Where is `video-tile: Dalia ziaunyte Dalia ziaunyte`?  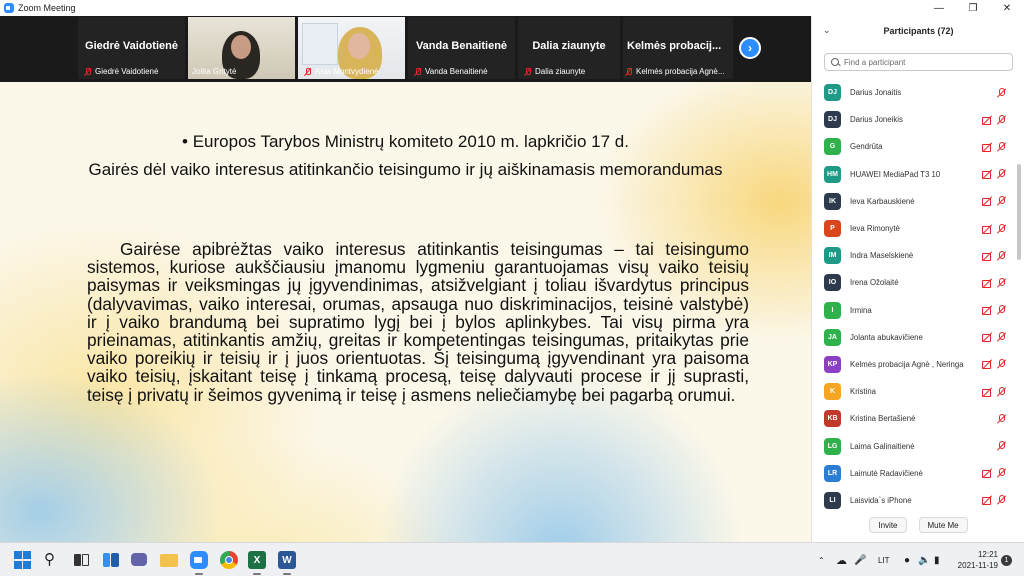 video-tile: Dalia ziaunyte Dalia ziaunyte is located at coordinates (569, 48).